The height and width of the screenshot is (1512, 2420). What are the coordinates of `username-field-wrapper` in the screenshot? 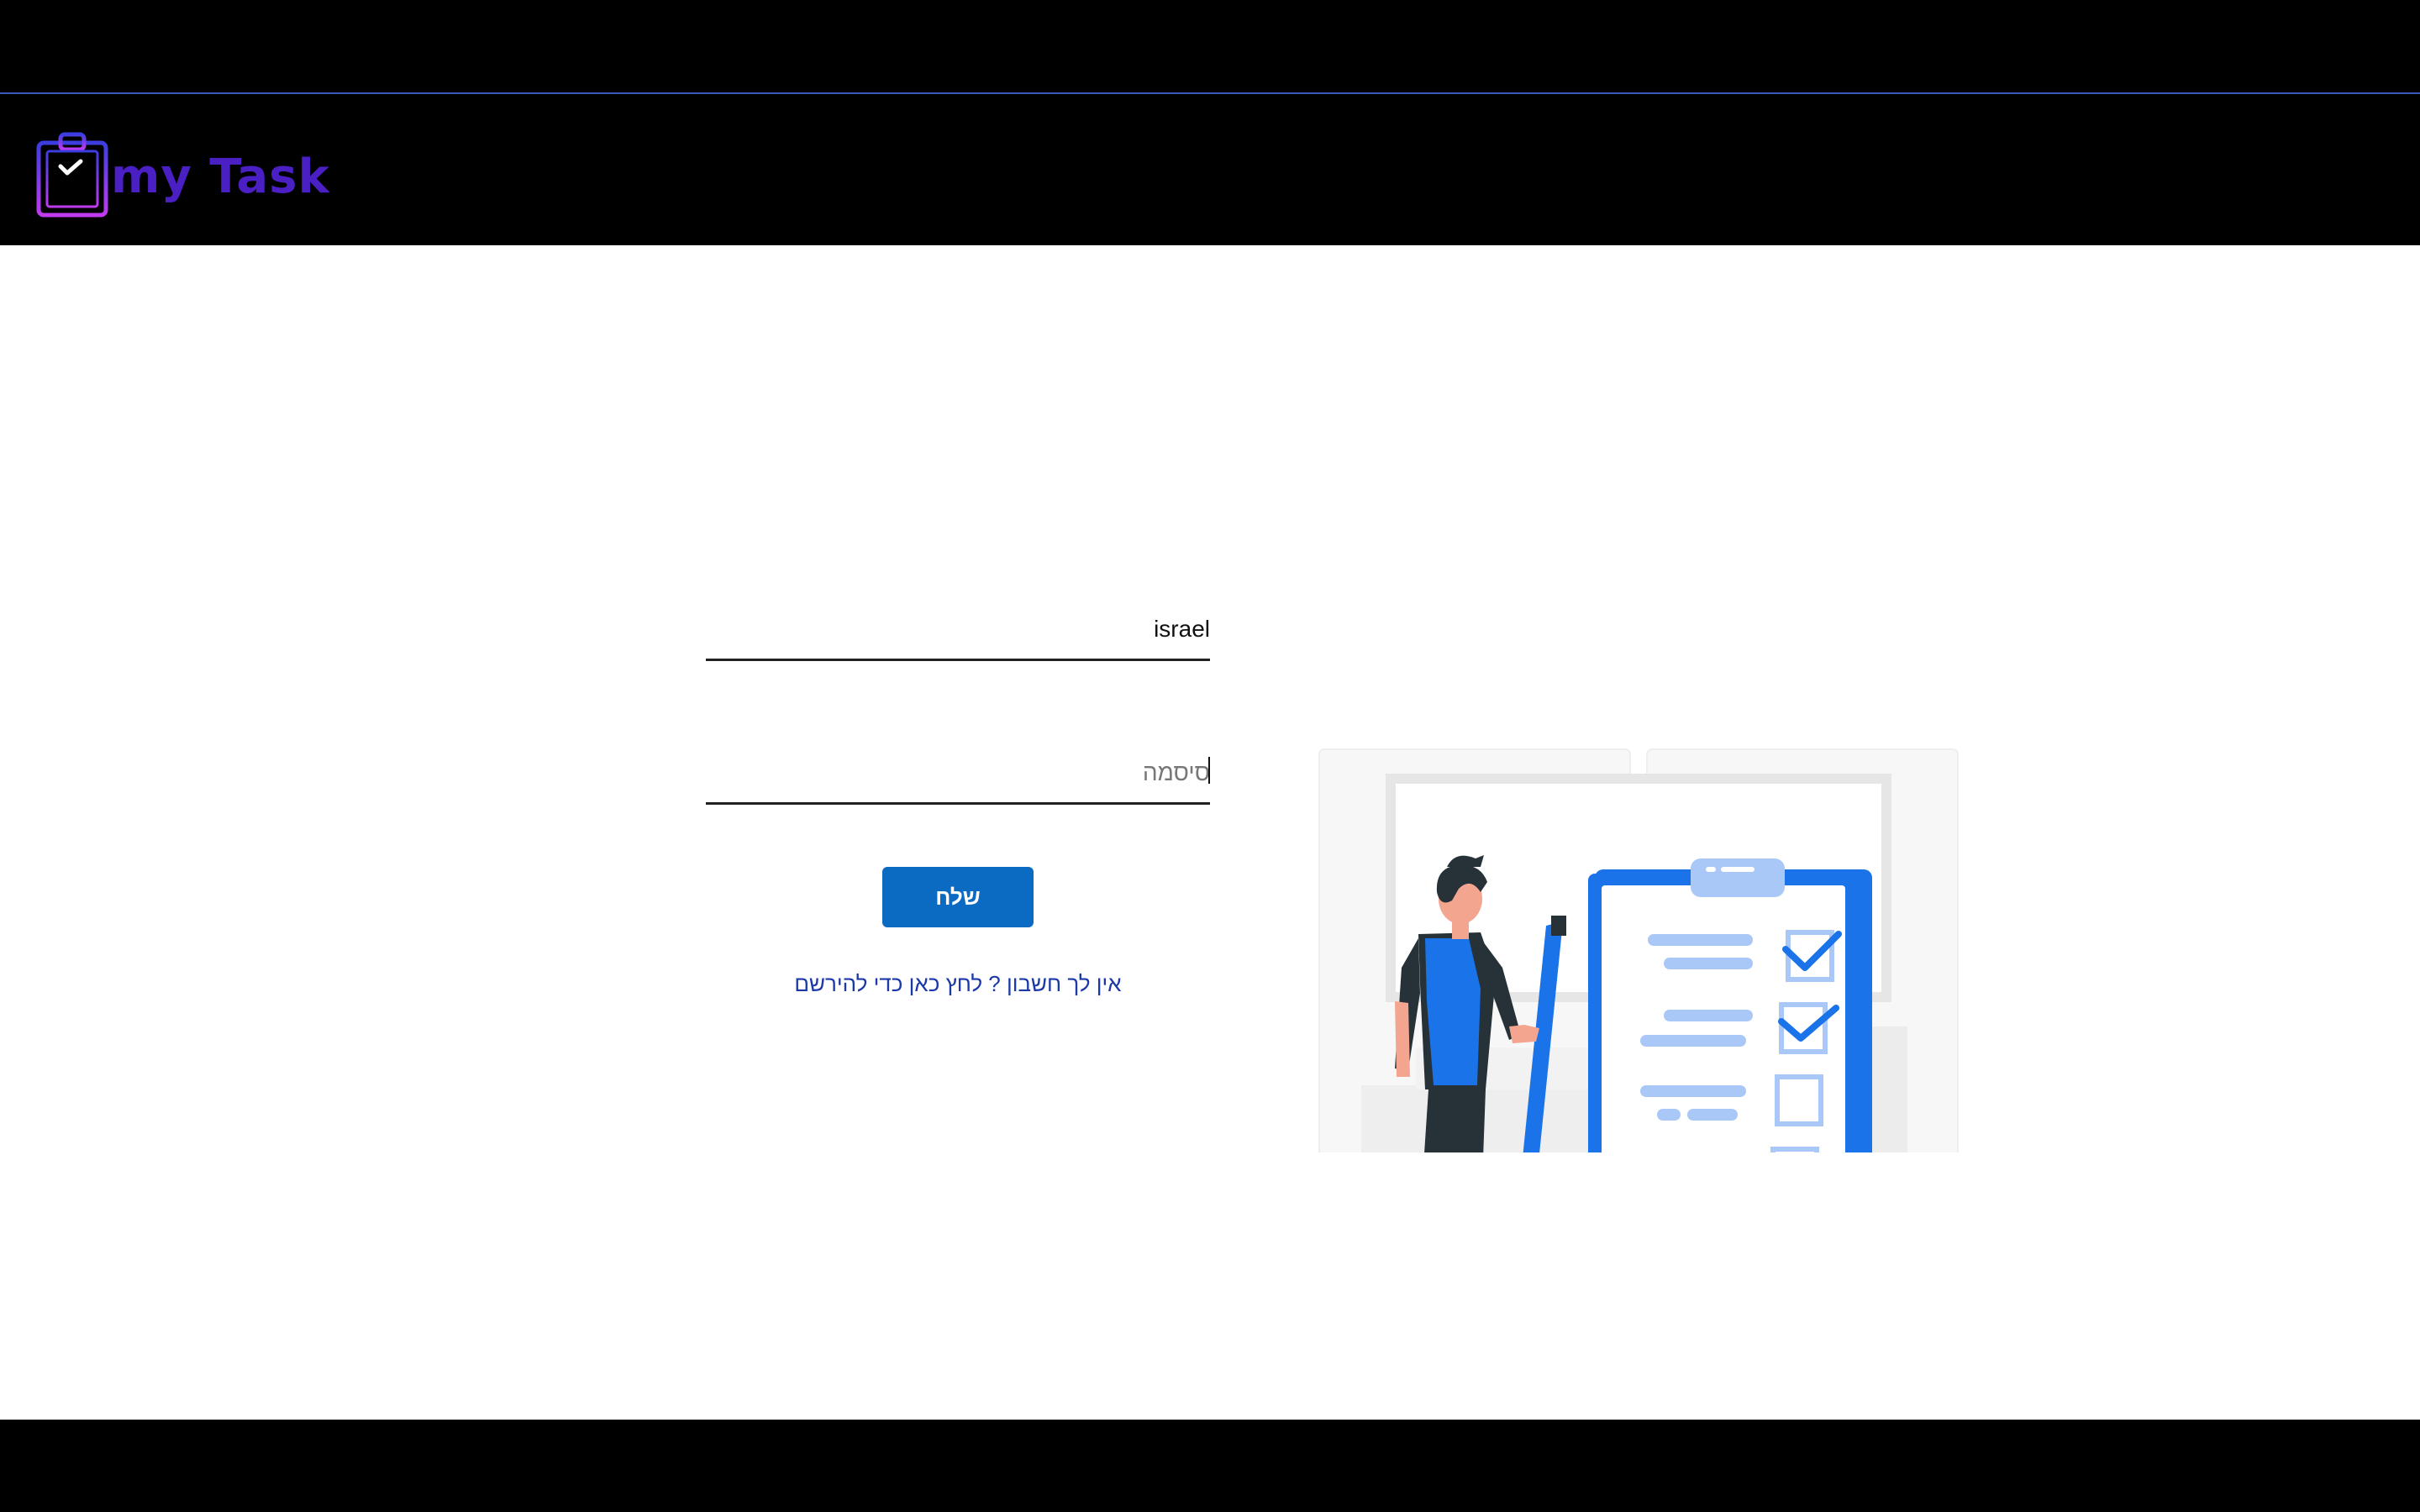 It's located at (958, 629).